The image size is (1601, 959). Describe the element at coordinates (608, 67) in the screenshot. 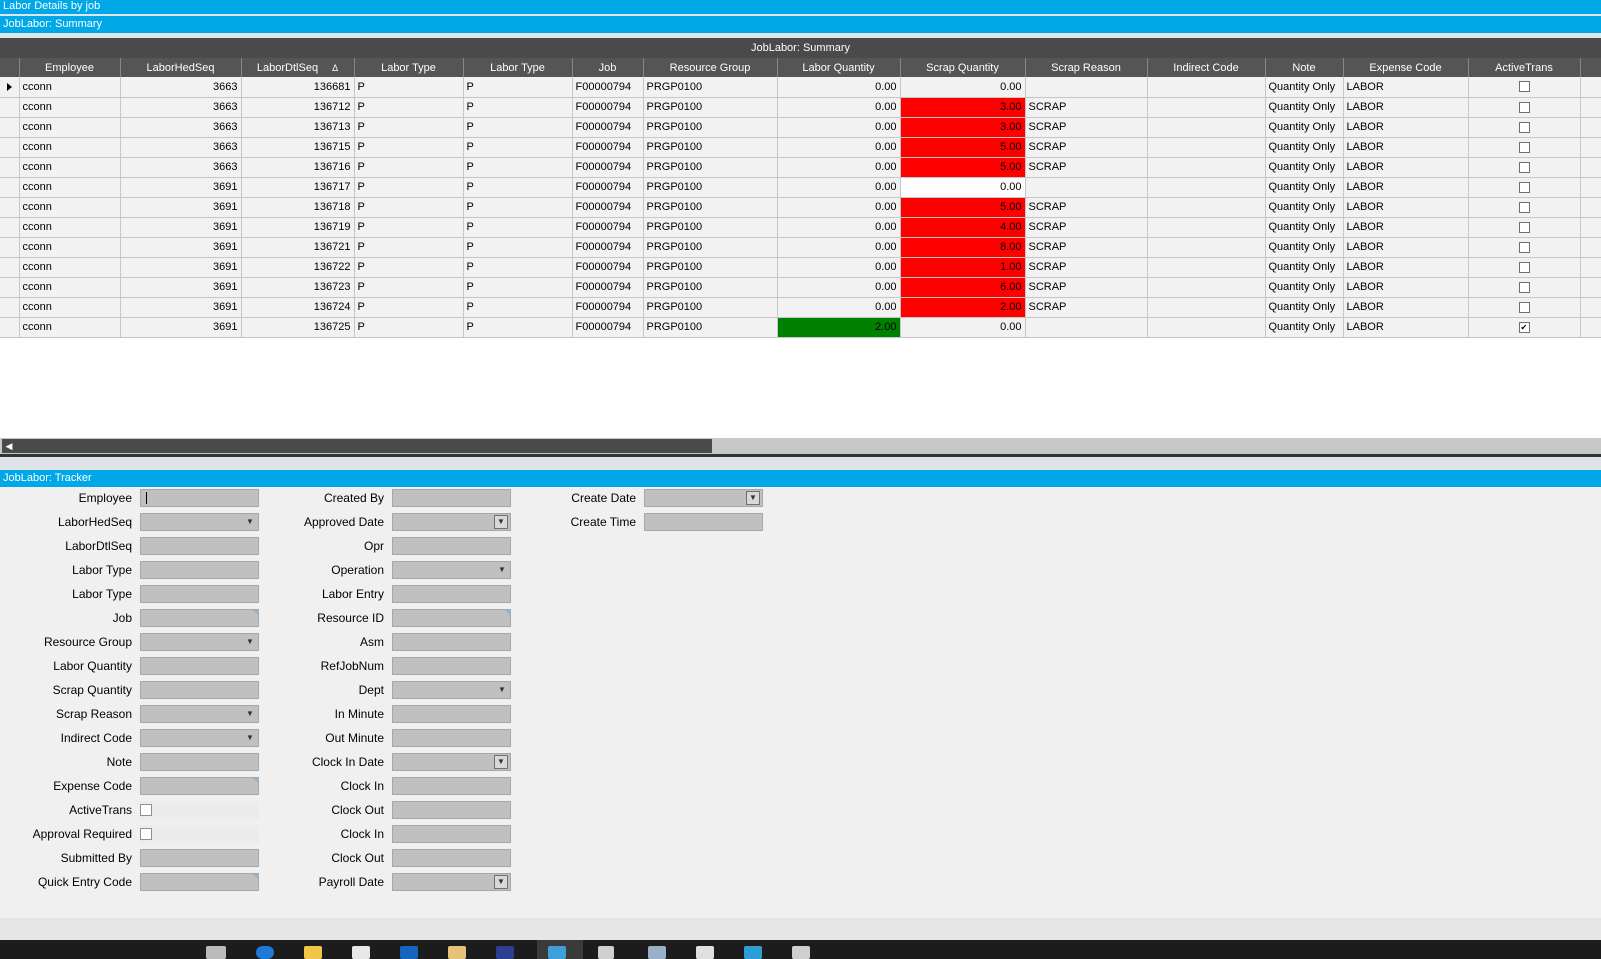

I see `column-header: Job` at that location.